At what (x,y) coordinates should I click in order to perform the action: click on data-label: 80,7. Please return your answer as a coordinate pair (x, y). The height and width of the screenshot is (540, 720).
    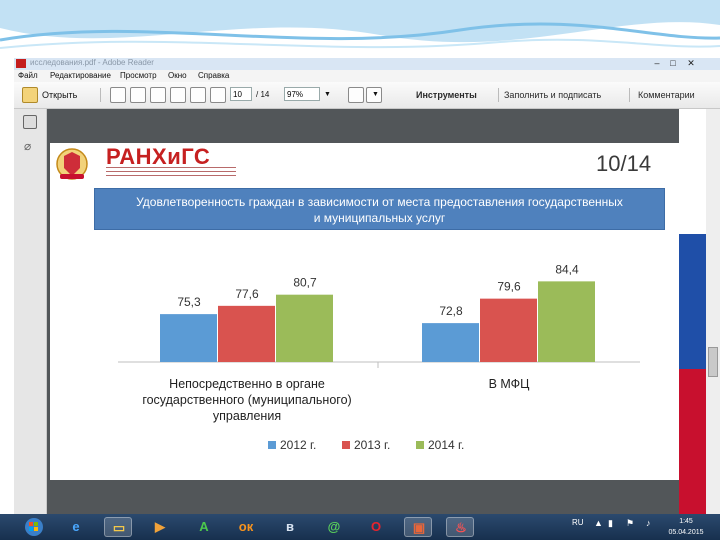
    Looking at the image, I should click on (305, 283).